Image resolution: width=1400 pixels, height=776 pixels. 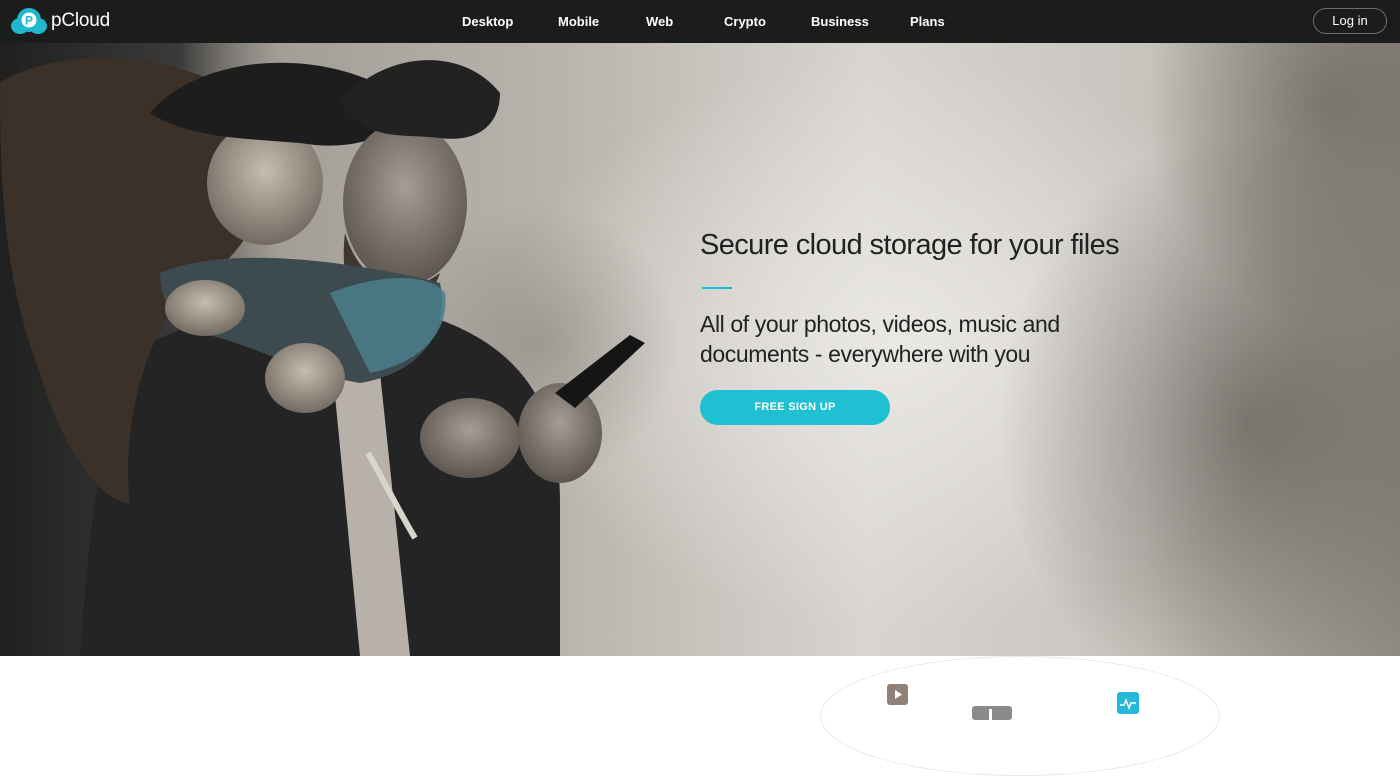 What do you see at coordinates (927, 21) in the screenshot?
I see `nav-item-plans: Plans` at bounding box center [927, 21].